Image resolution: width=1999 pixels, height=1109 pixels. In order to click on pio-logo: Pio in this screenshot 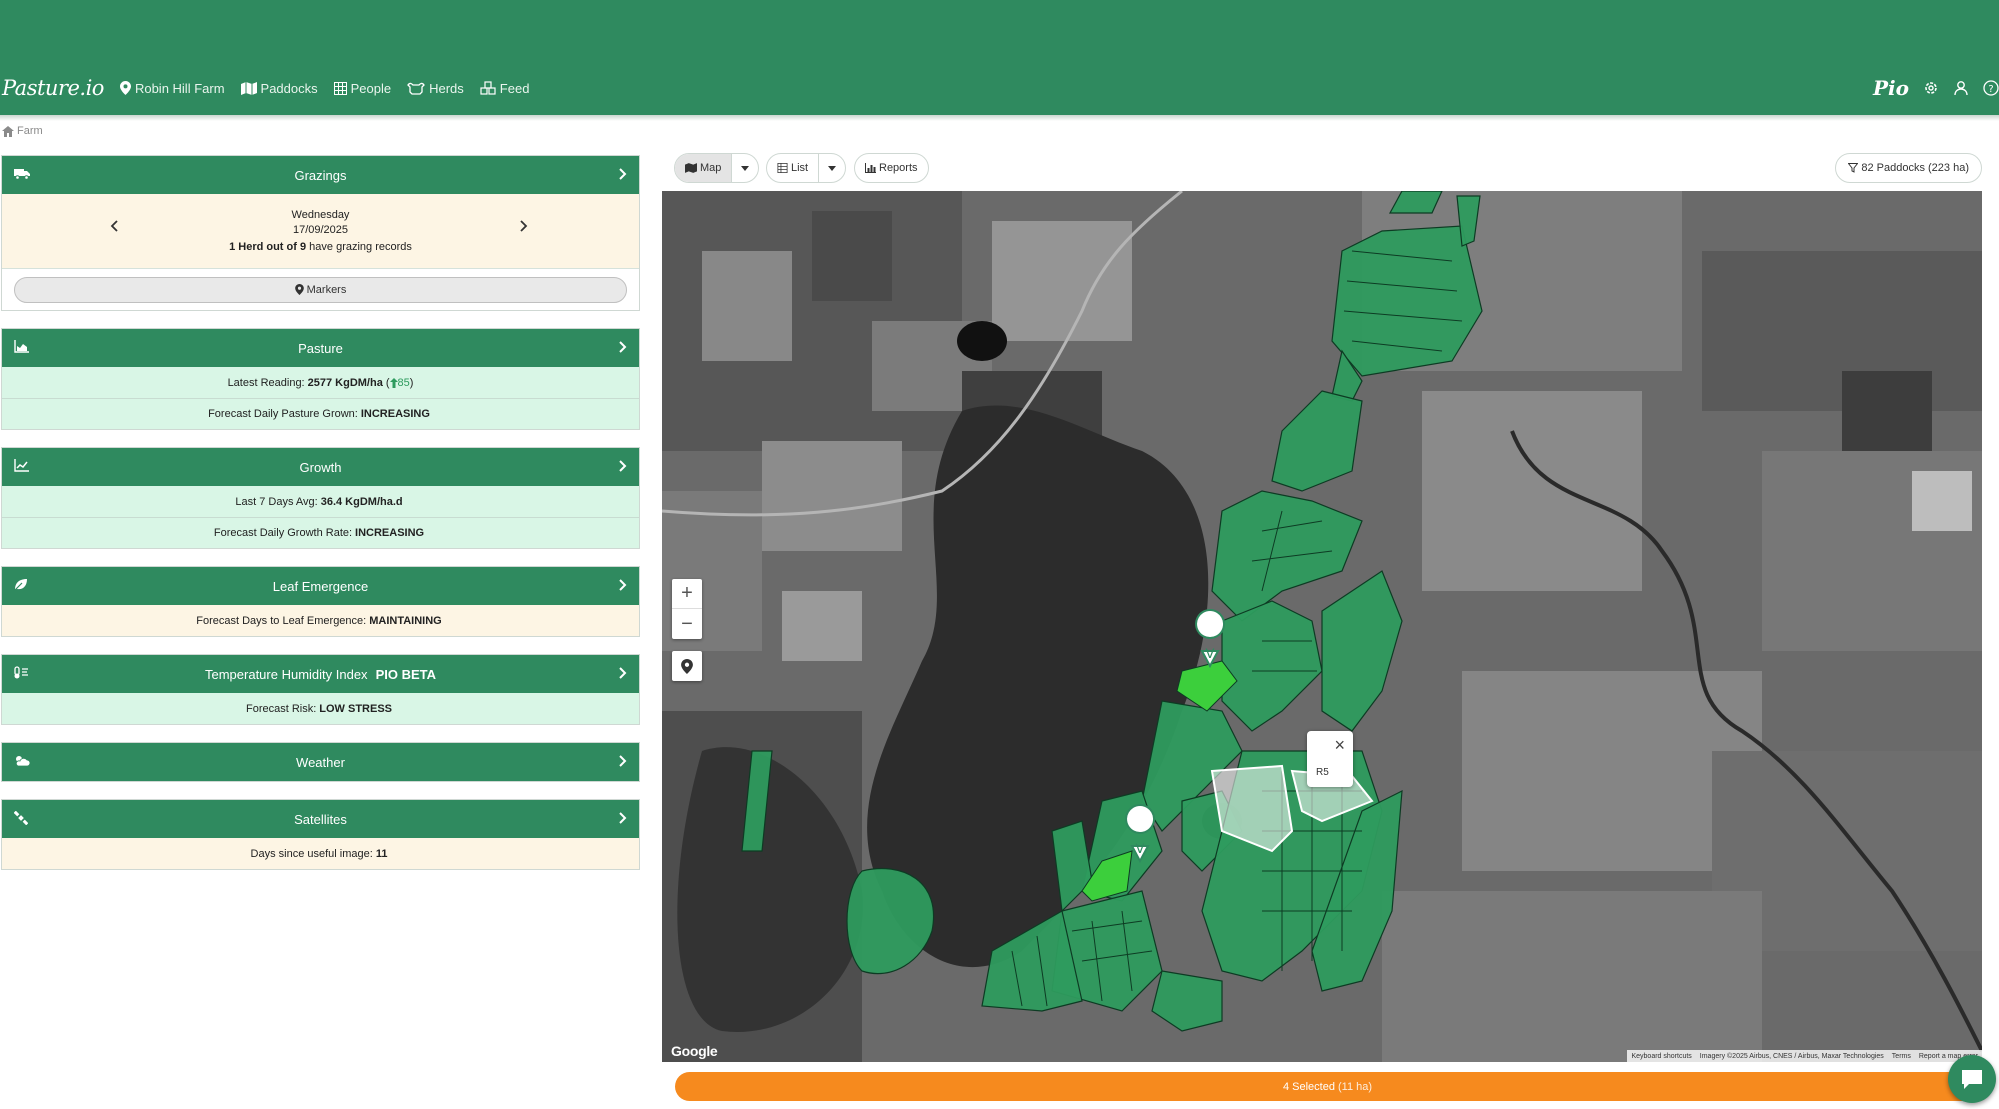, I will do `click(1891, 88)`.